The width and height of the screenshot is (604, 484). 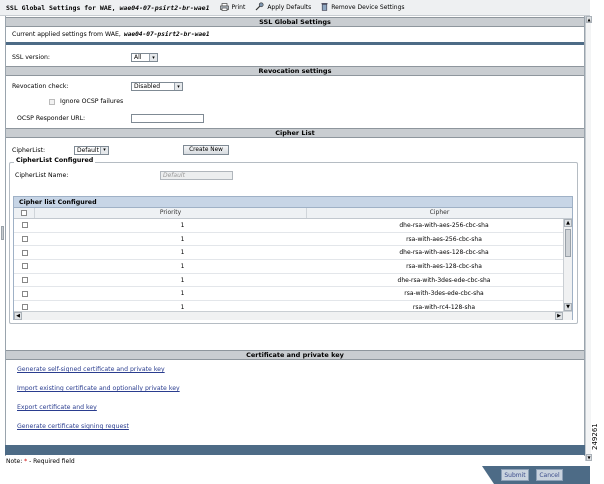 I want to click on select-all-cell, so click(x=24, y=213).